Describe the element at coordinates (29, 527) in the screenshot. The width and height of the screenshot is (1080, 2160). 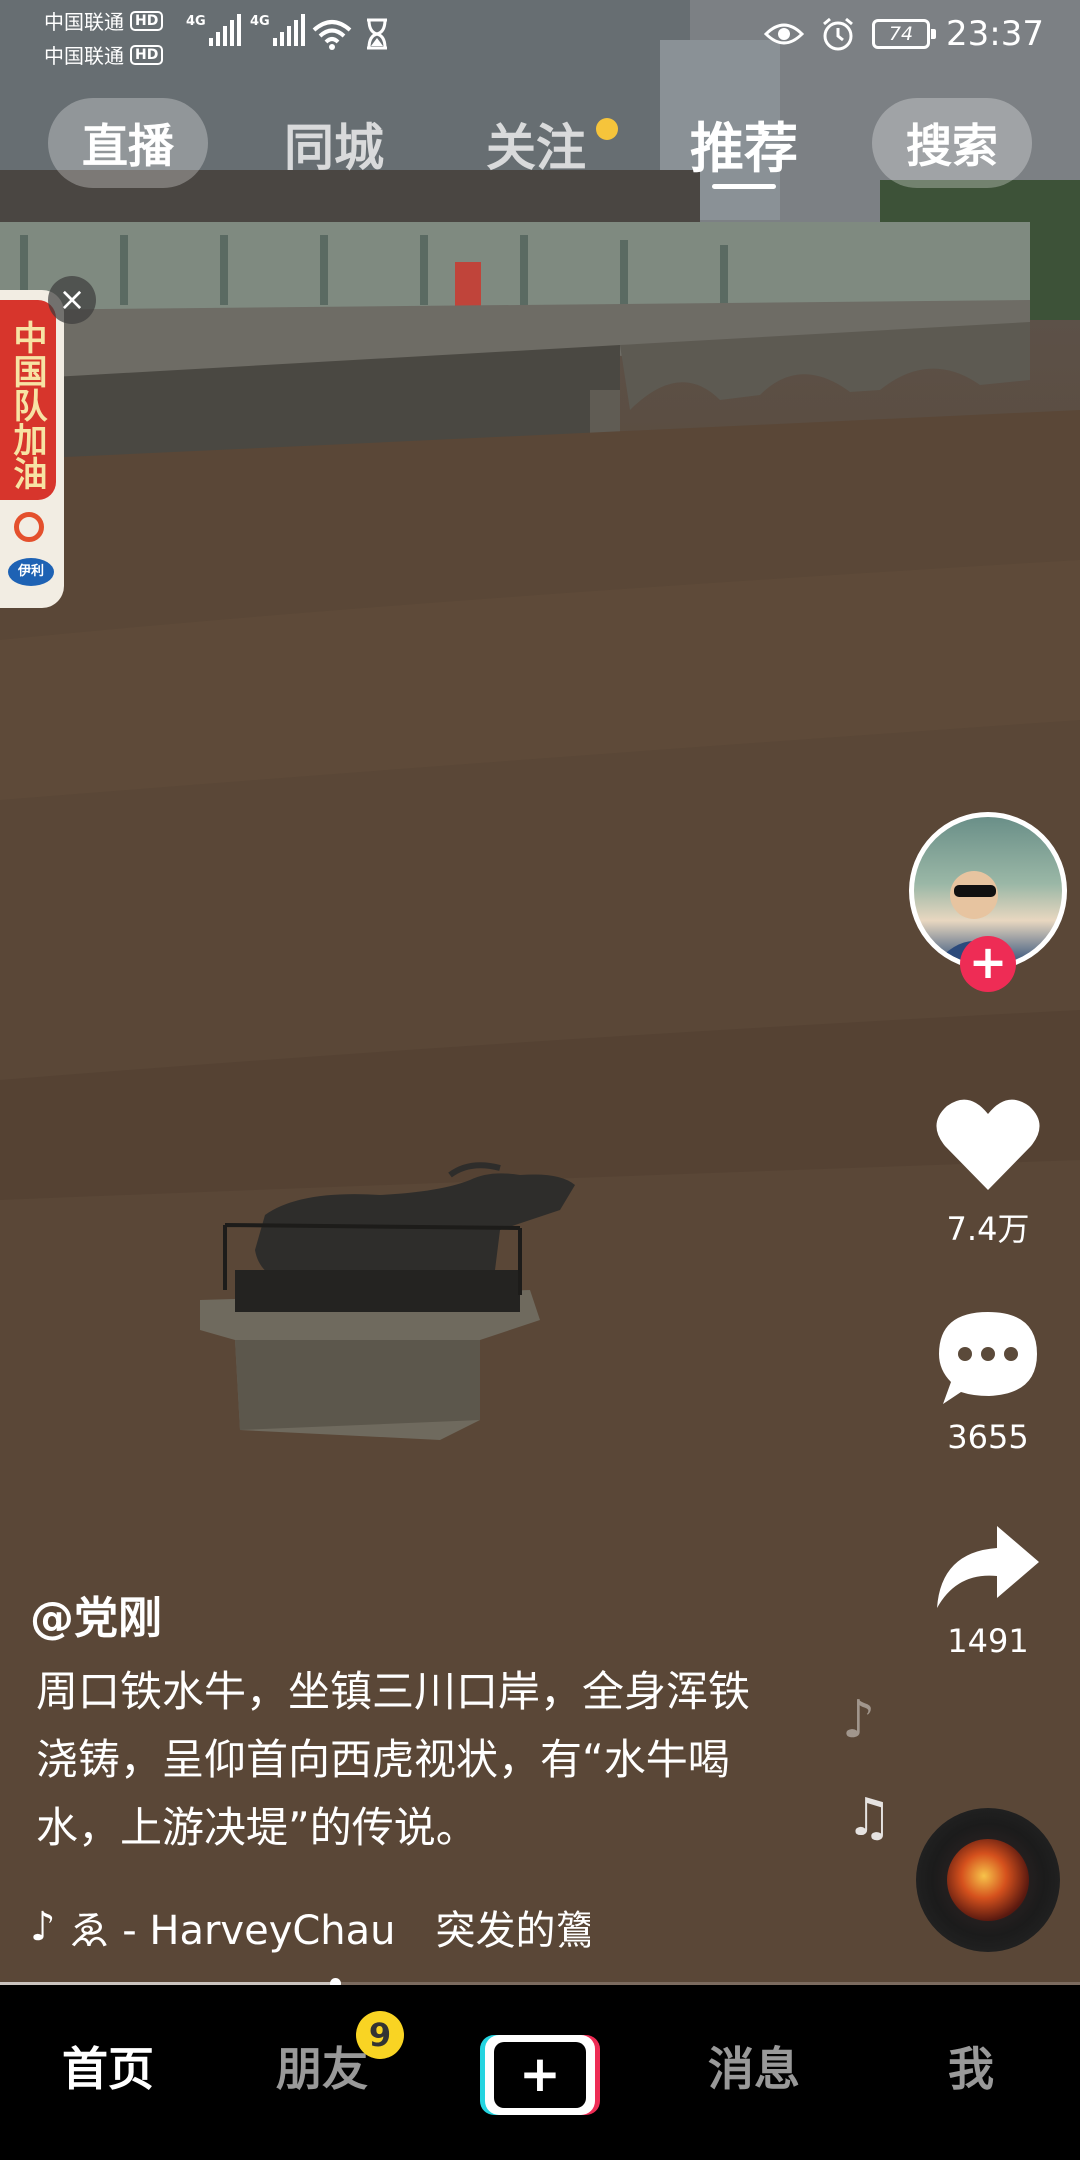
I see `olympic-logo-icon` at that location.